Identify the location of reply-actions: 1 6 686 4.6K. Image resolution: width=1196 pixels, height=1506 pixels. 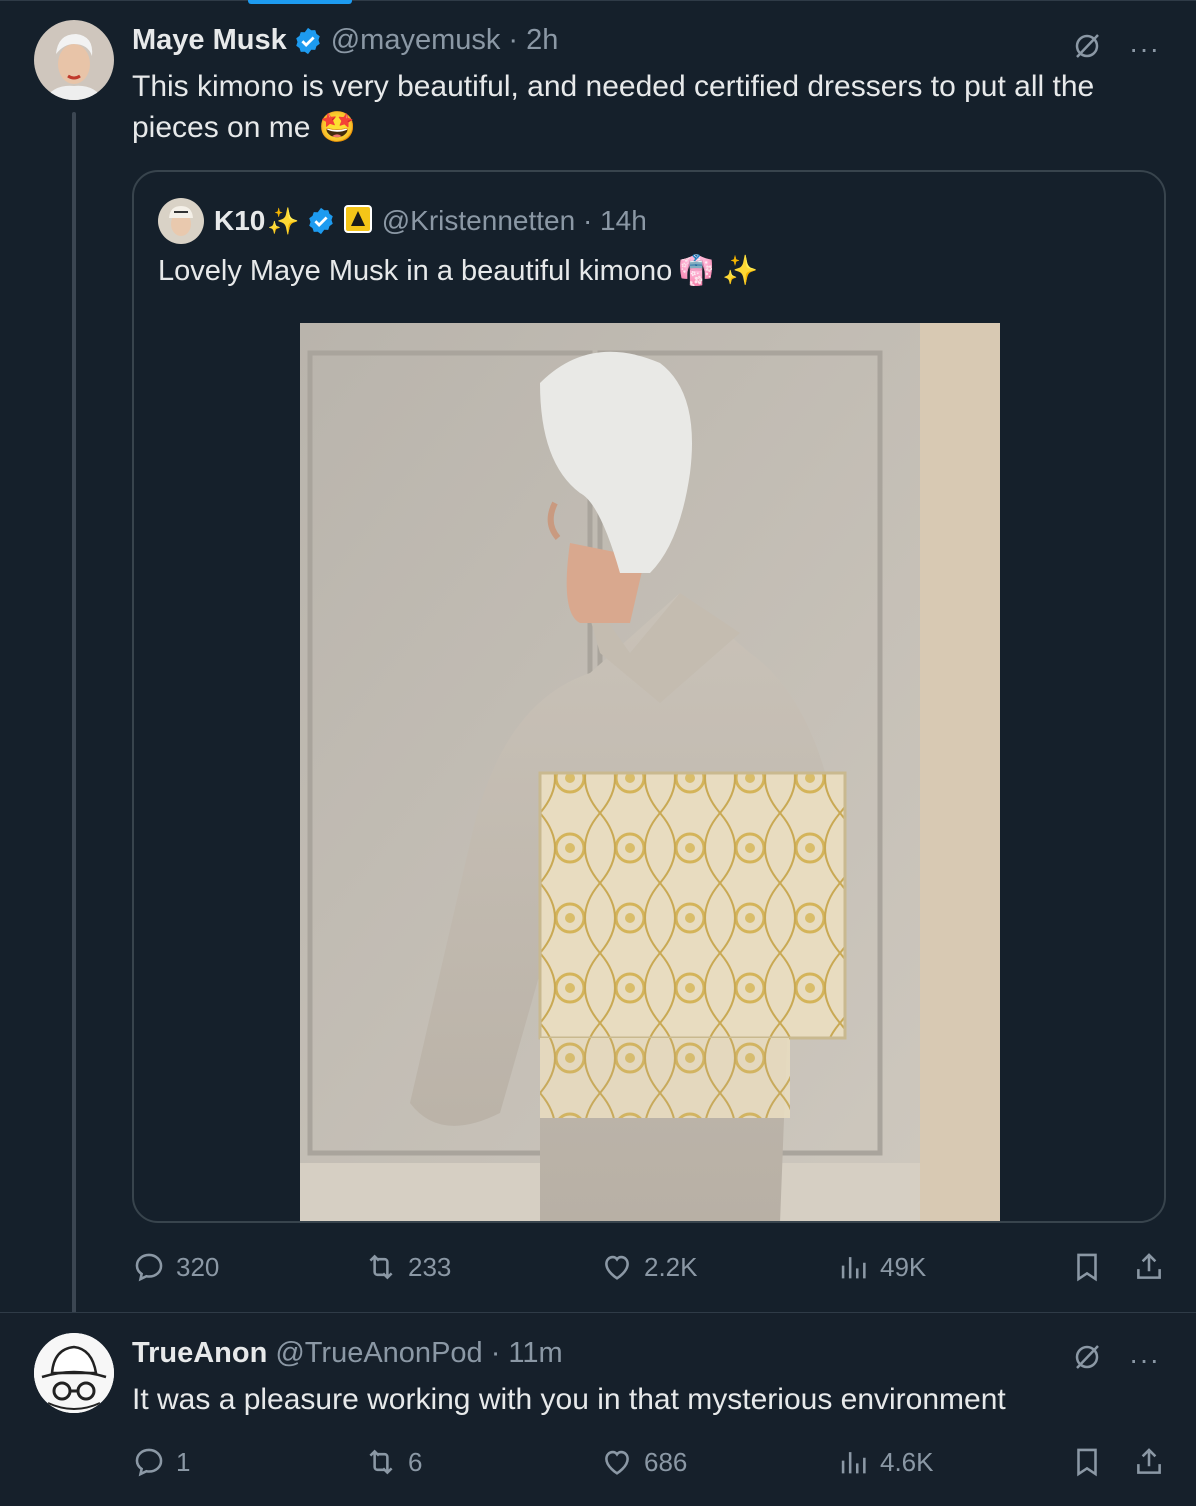
(650, 1465).